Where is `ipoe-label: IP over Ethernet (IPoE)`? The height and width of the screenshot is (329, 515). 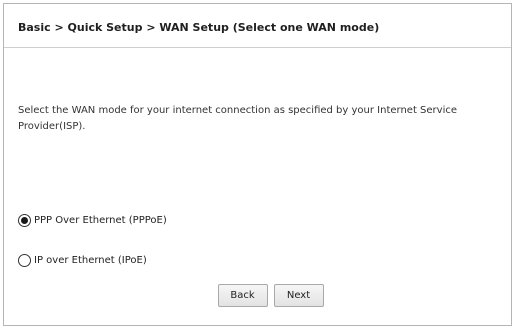
ipoe-label: IP over Ethernet (IPoE) is located at coordinates (90, 260).